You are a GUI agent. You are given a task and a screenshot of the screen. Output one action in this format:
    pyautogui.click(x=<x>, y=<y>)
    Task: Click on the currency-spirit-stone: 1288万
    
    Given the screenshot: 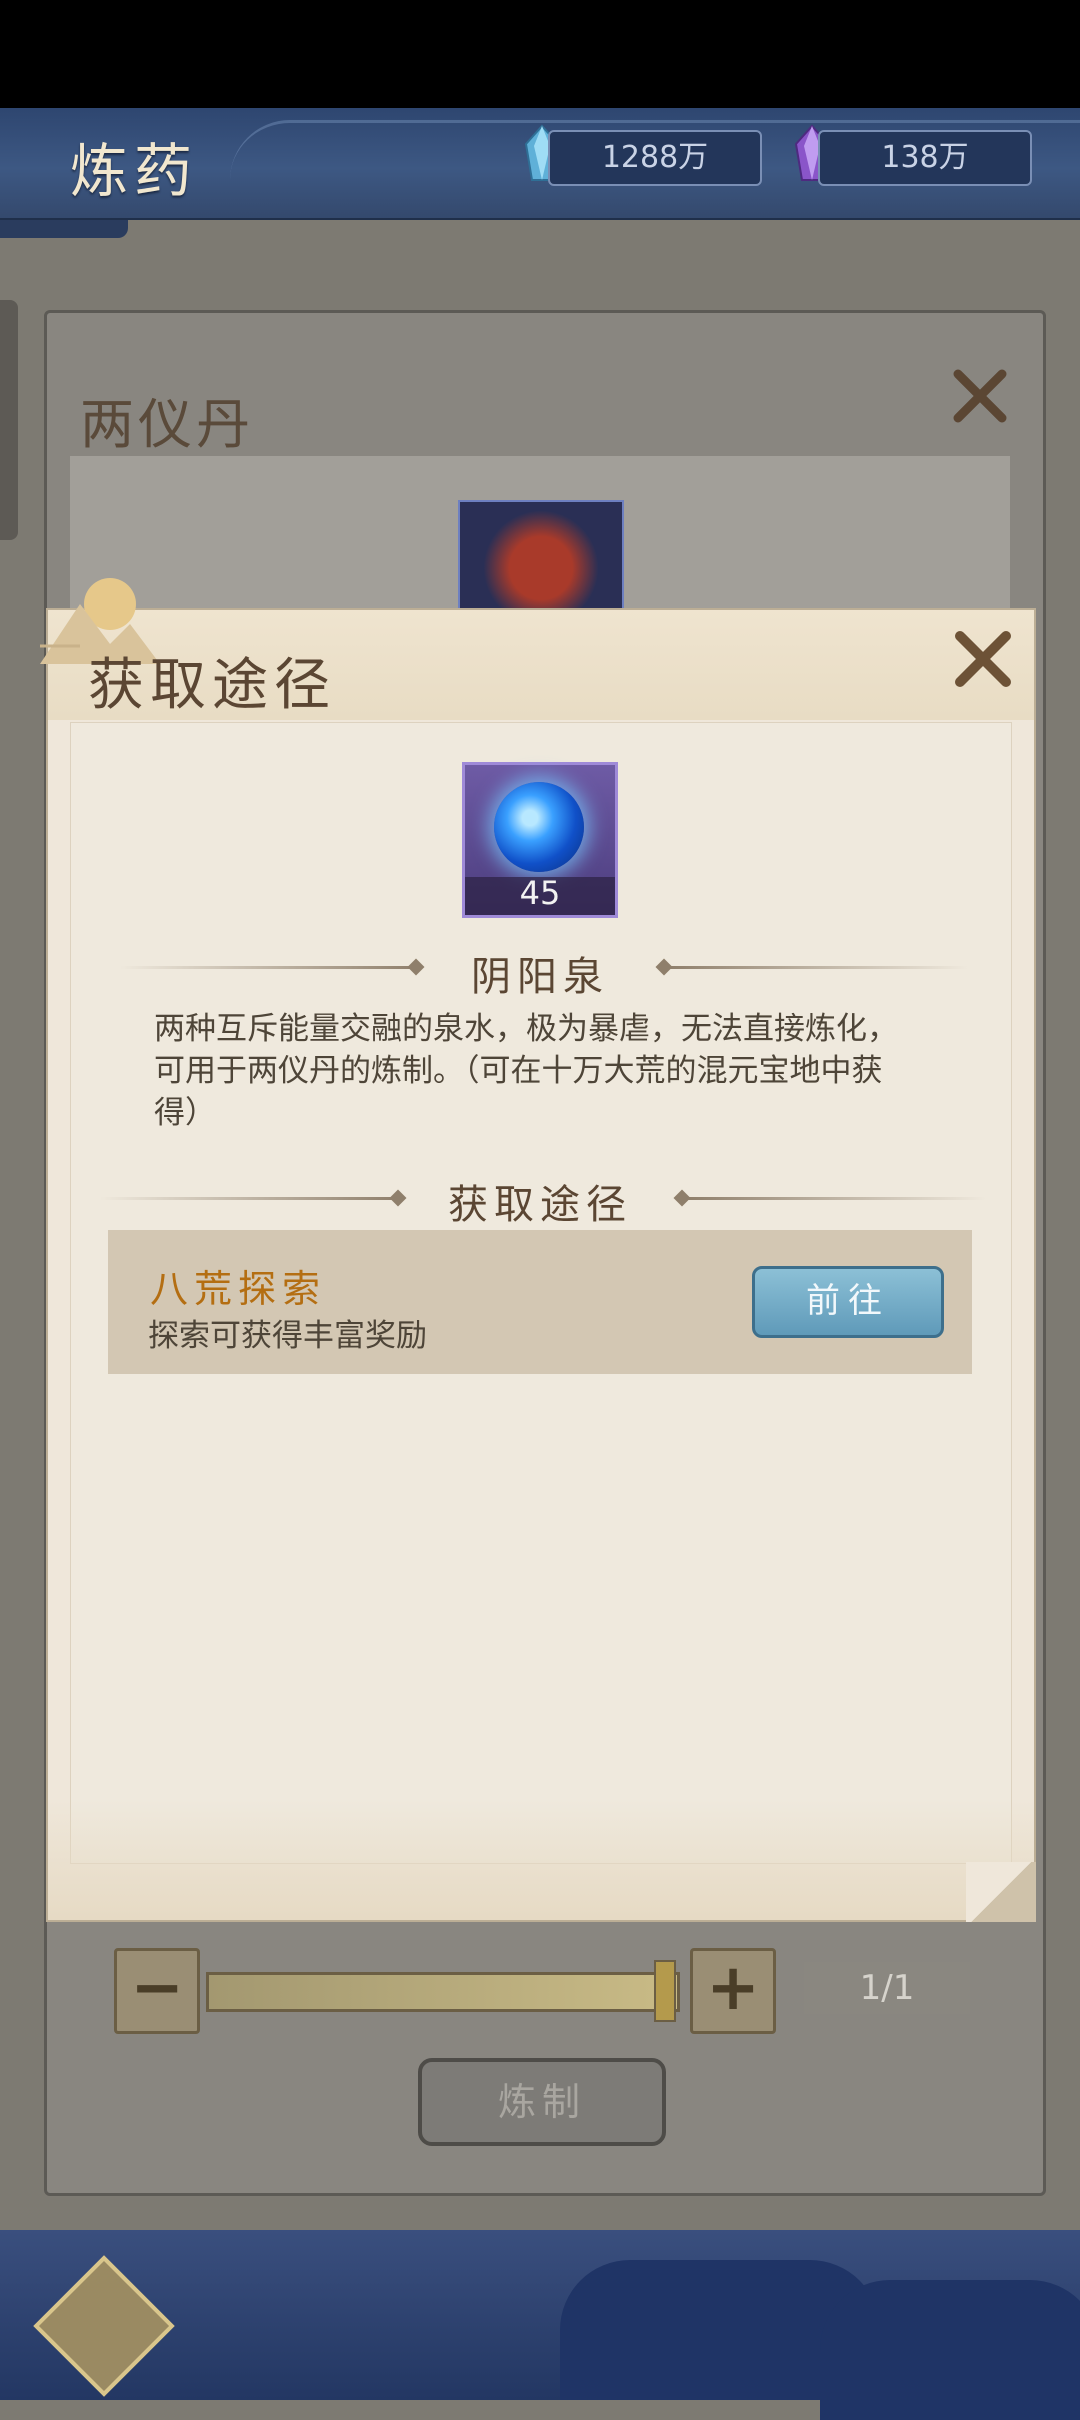 What is the action you would take?
    pyautogui.click(x=655, y=158)
    